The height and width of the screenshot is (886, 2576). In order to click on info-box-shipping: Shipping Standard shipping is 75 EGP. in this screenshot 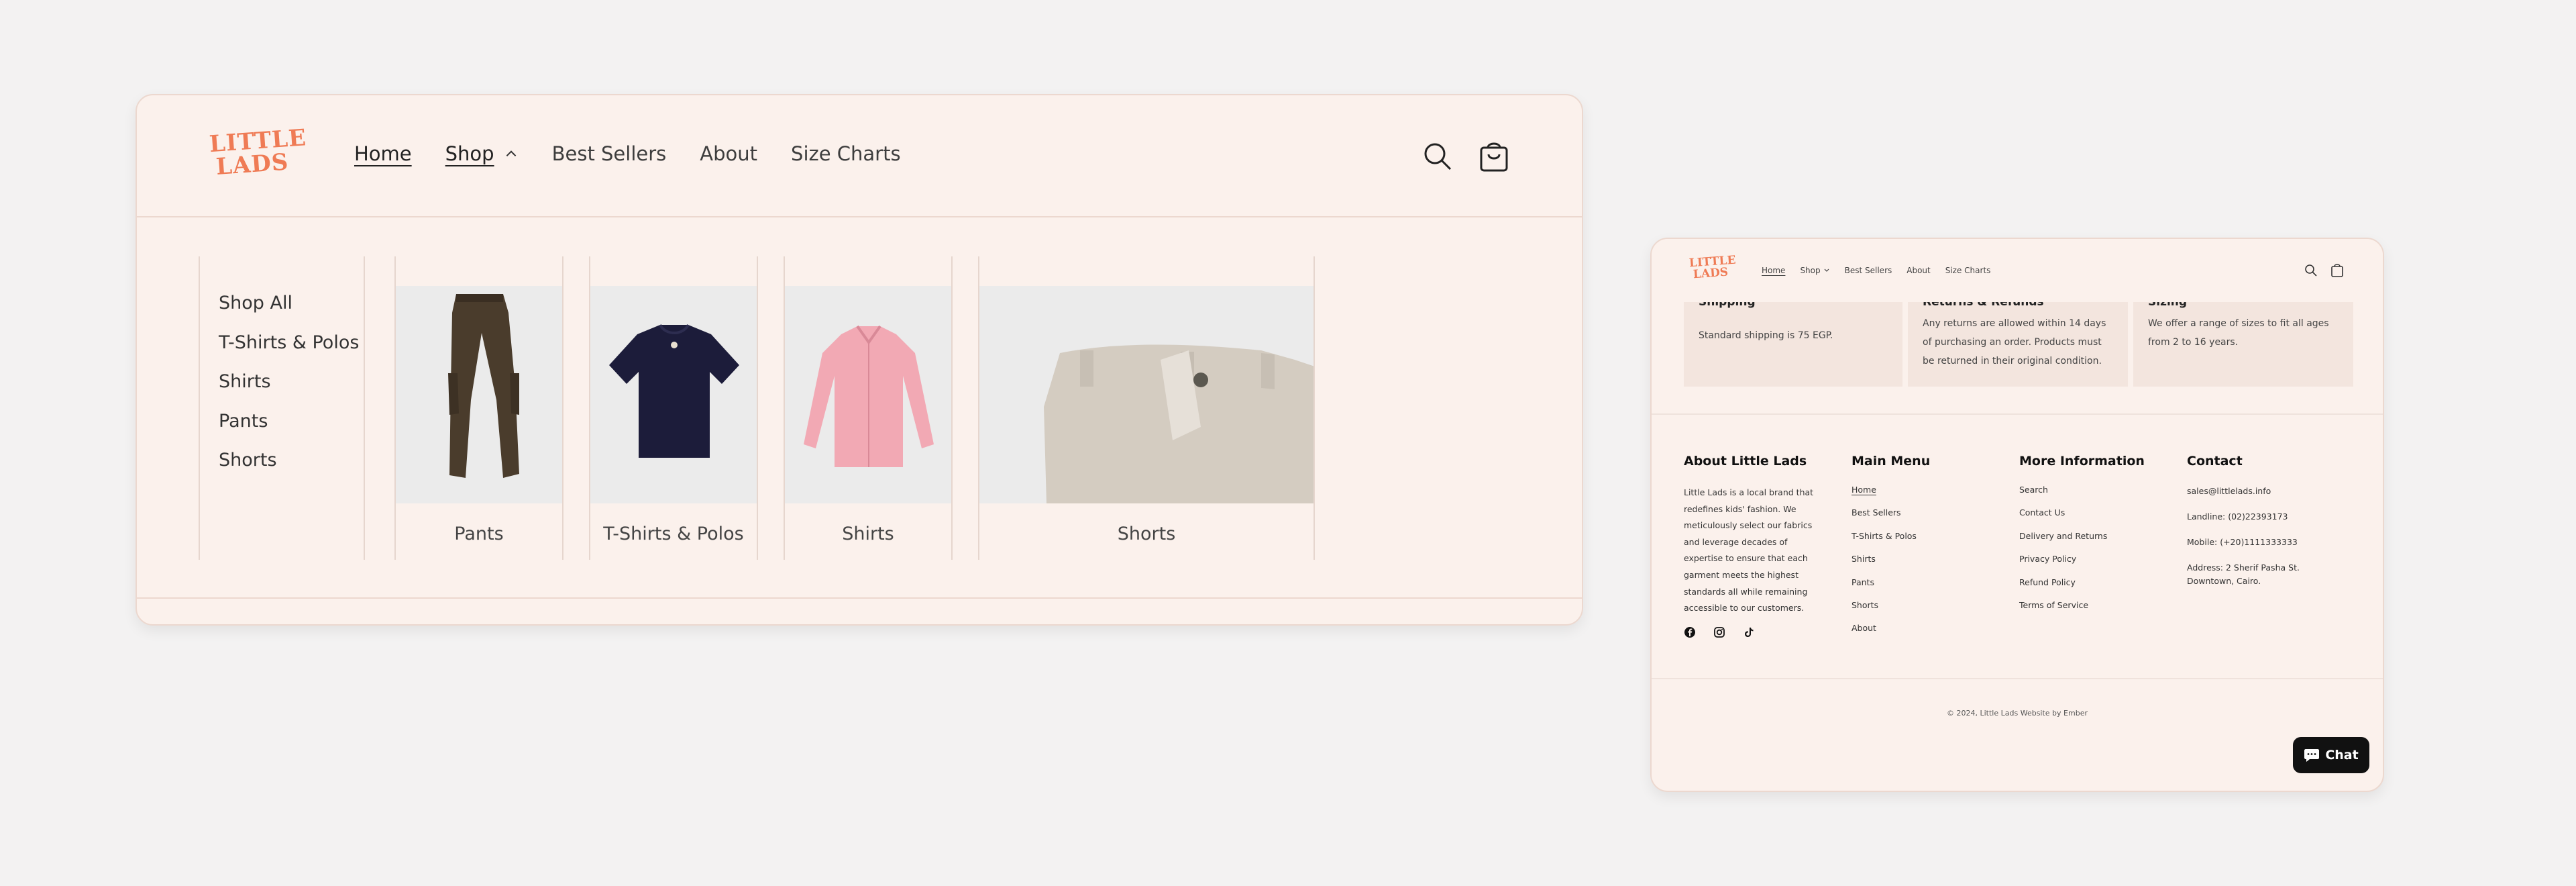, I will do `click(1793, 341)`.